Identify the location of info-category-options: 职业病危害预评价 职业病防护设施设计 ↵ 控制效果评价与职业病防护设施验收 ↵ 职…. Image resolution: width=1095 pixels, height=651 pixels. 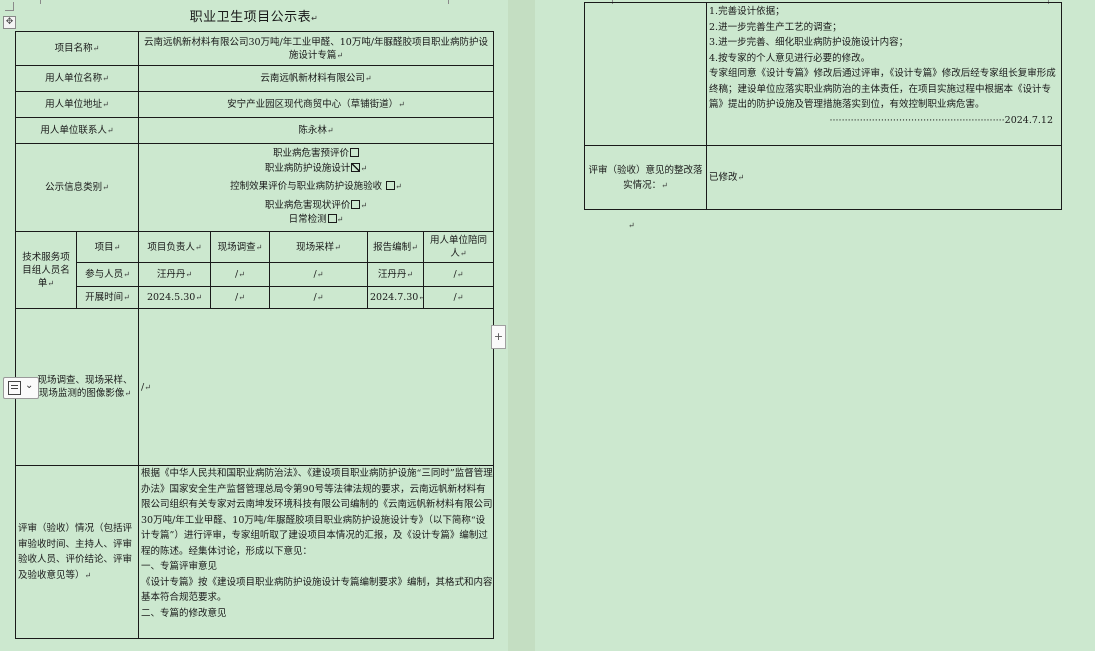
(316, 187).